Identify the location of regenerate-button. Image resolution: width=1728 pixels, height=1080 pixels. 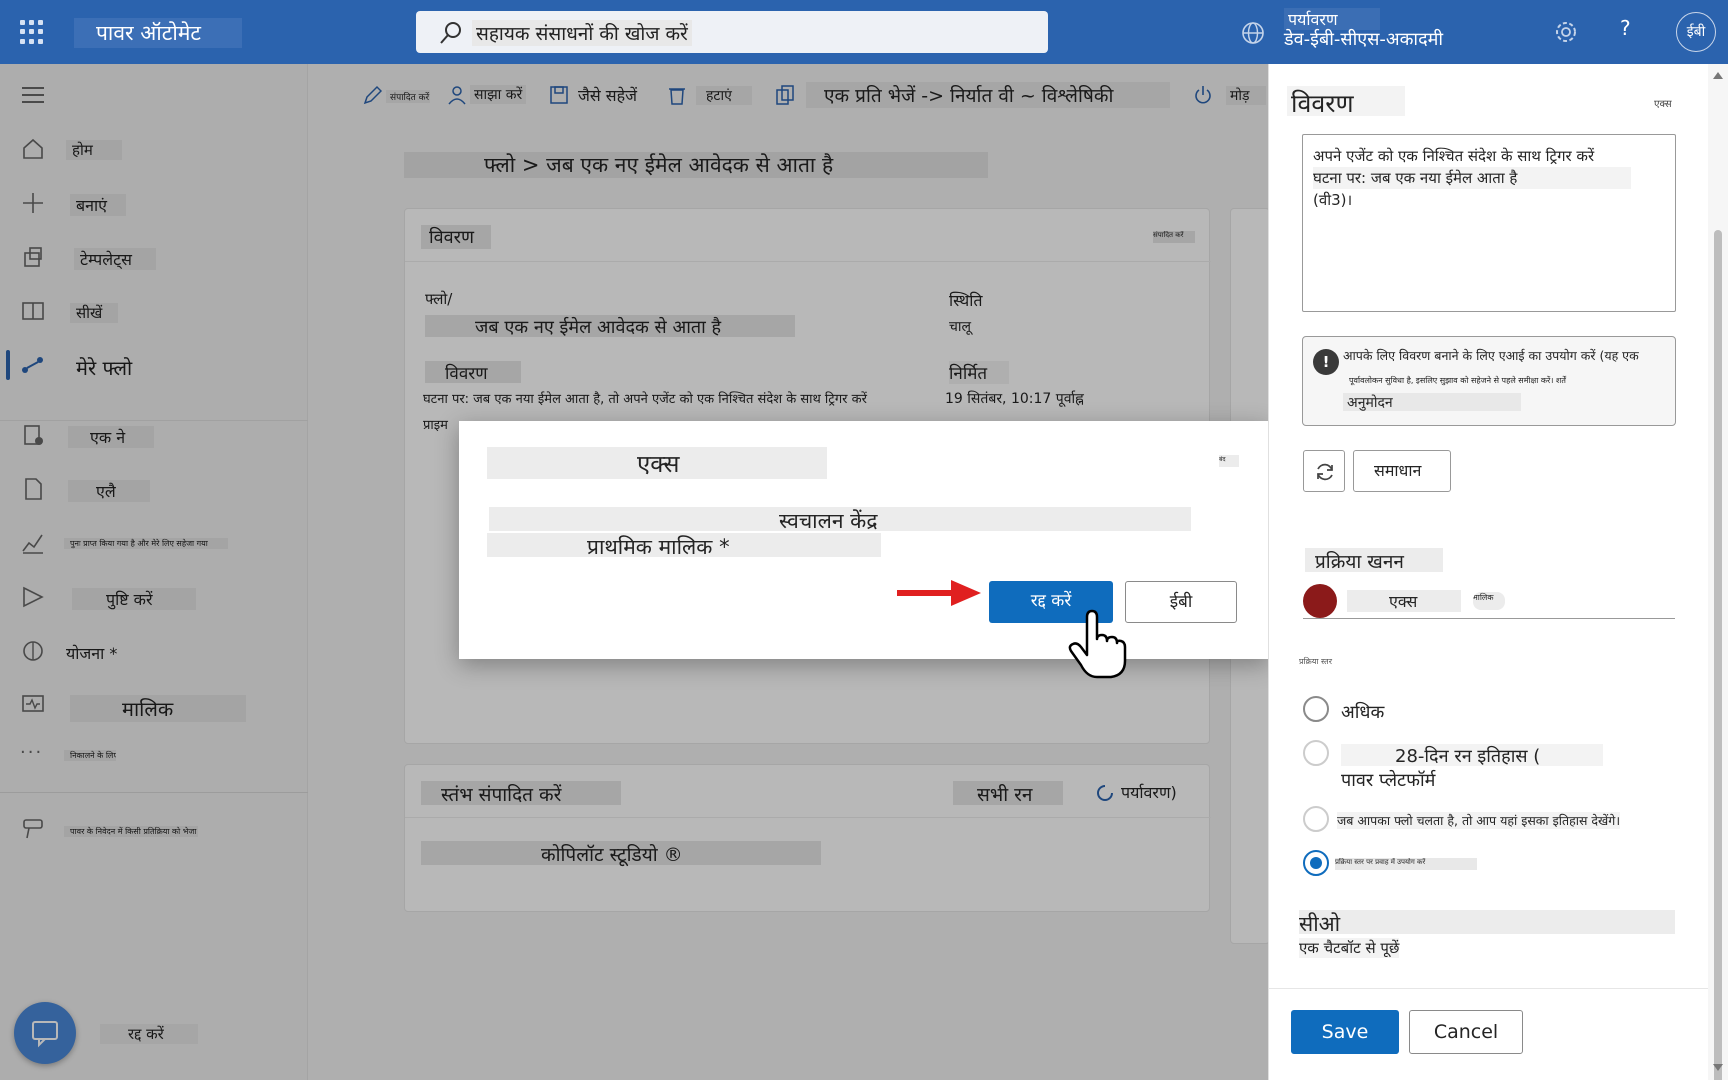
(1324, 471).